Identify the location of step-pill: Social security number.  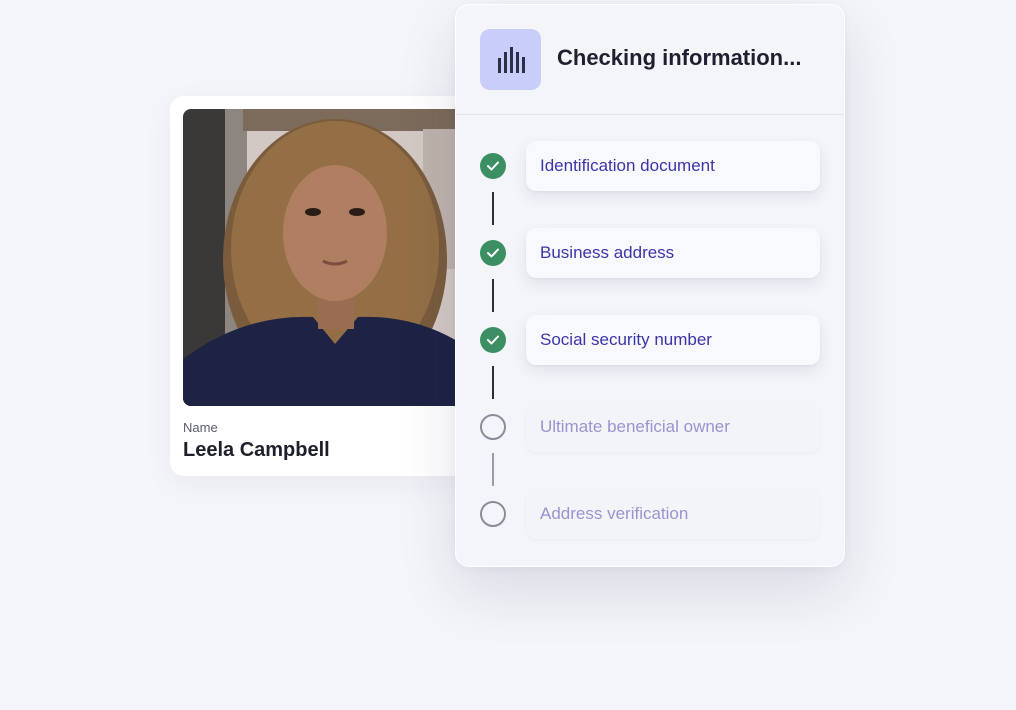
(673, 340).